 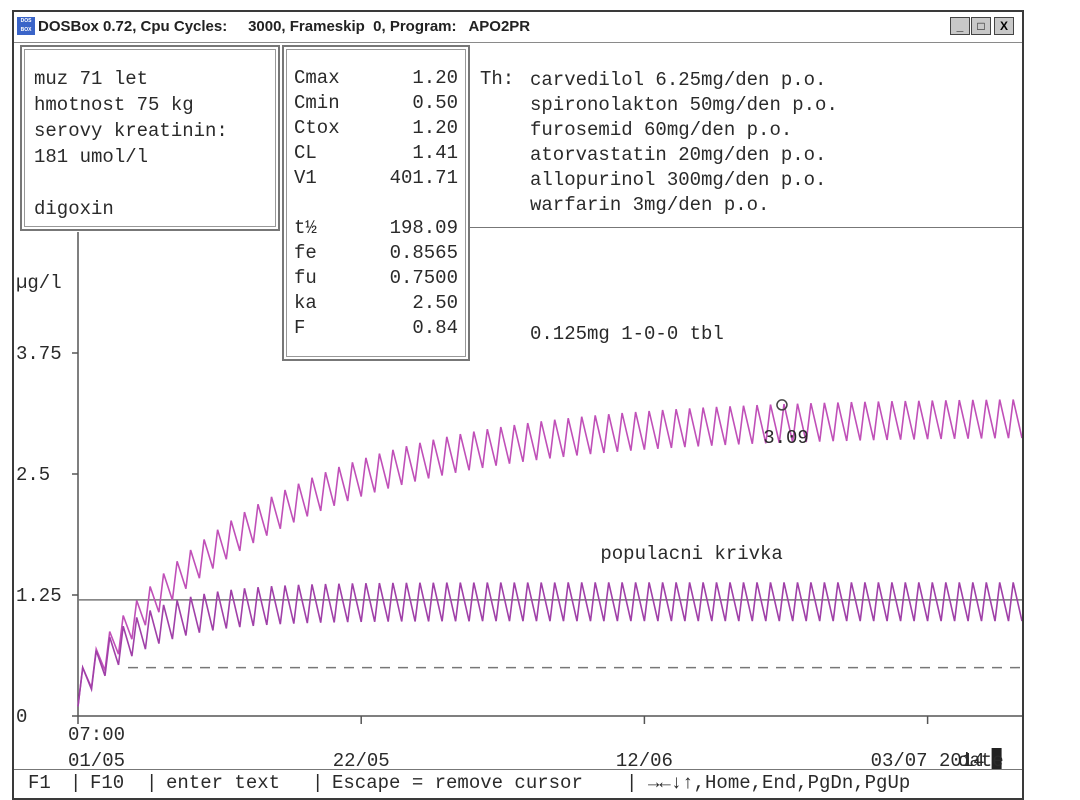 I want to click on patient-info-line: hmotnost 75 kg, so click(x=114, y=105).